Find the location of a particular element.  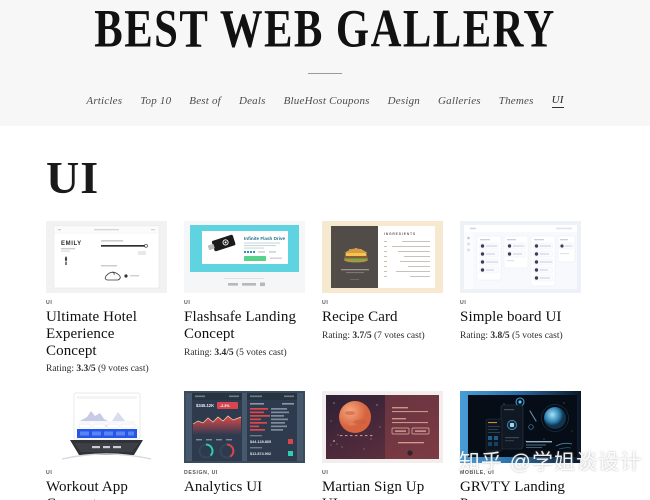

rating-score: 3.8/5 is located at coordinates (500, 335).